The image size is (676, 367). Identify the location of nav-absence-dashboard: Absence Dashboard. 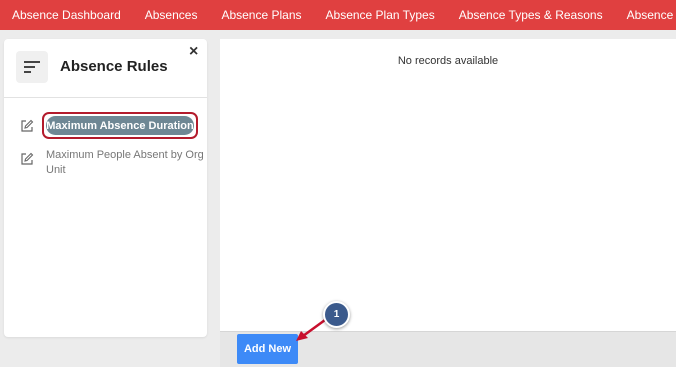
(66, 15).